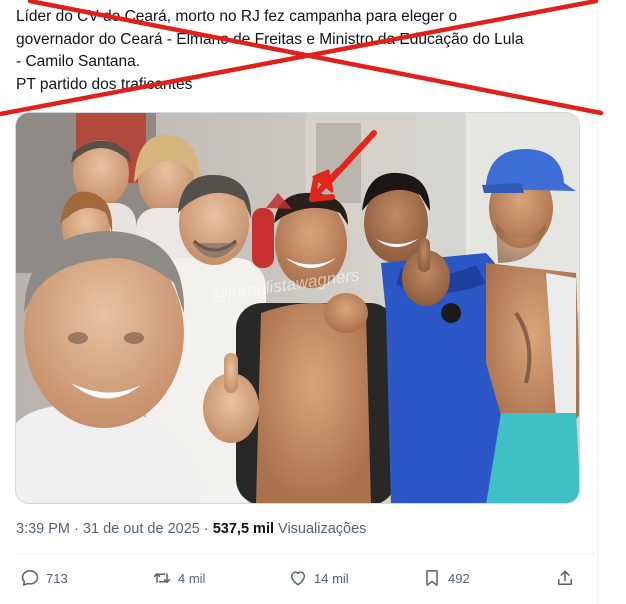 Image resolution: width=626 pixels, height=604 pixels. I want to click on repost-icon, so click(162, 578).